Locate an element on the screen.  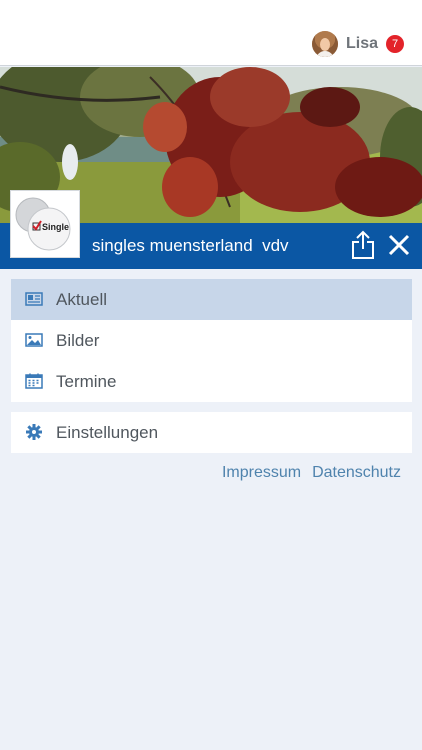
club-title: singles muensterland vdv is located at coordinates (190, 245).